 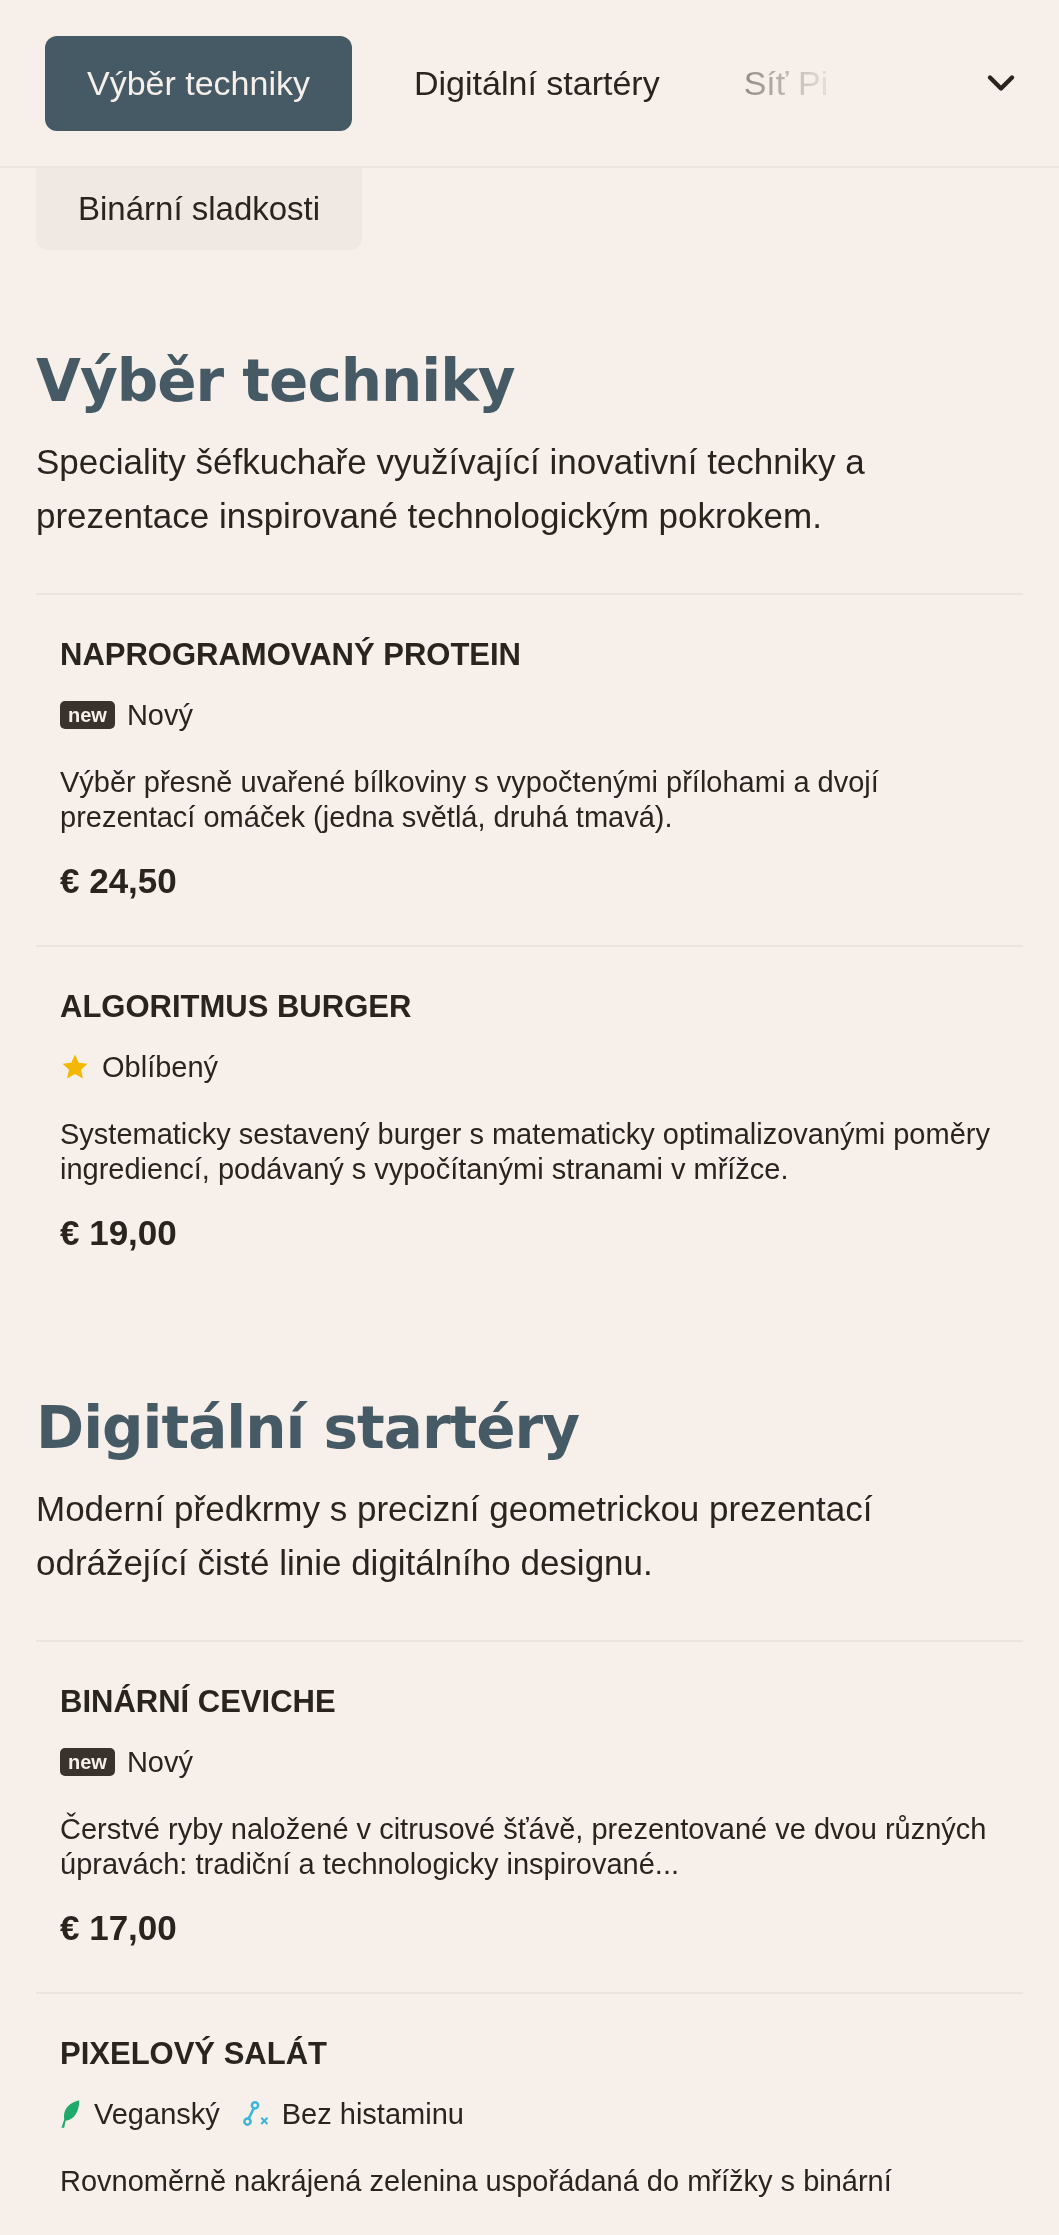 I want to click on section-description: Moderní předkrmy s precizní geometrickou prezentací odrážející čisté linie digitálního designu., so click(x=455, y=1536).